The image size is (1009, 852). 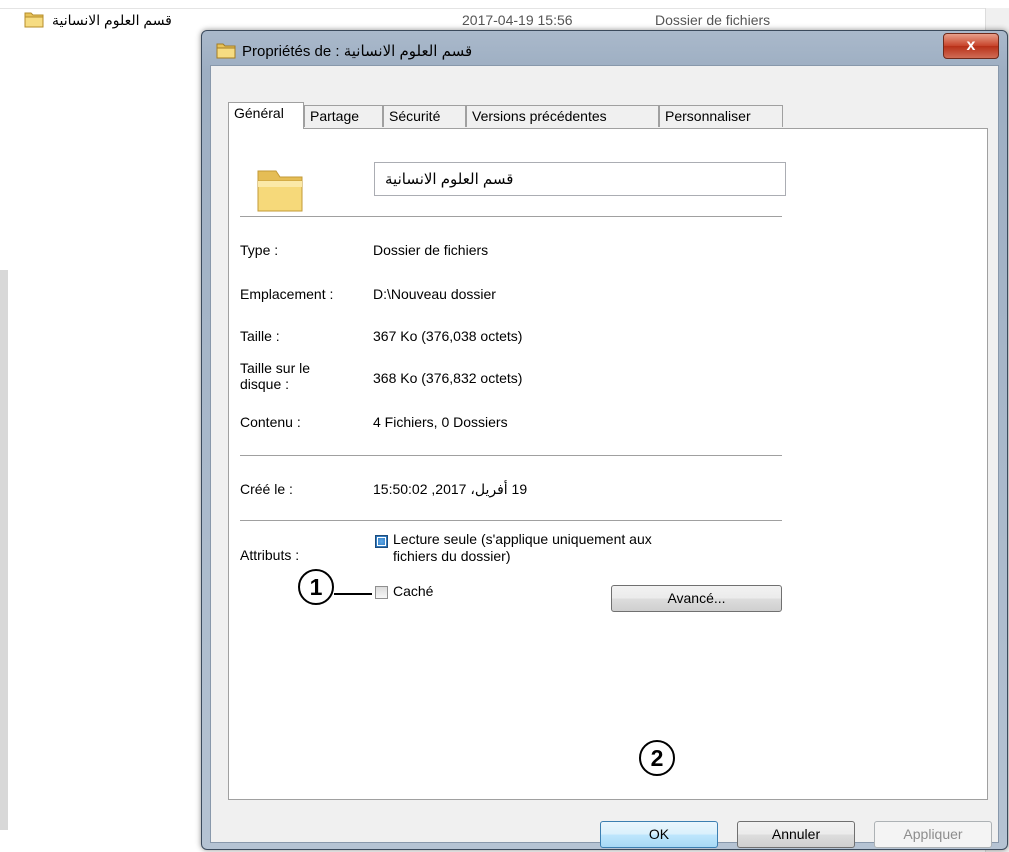 What do you see at coordinates (353, 594) in the screenshot?
I see `callout-1-line` at bounding box center [353, 594].